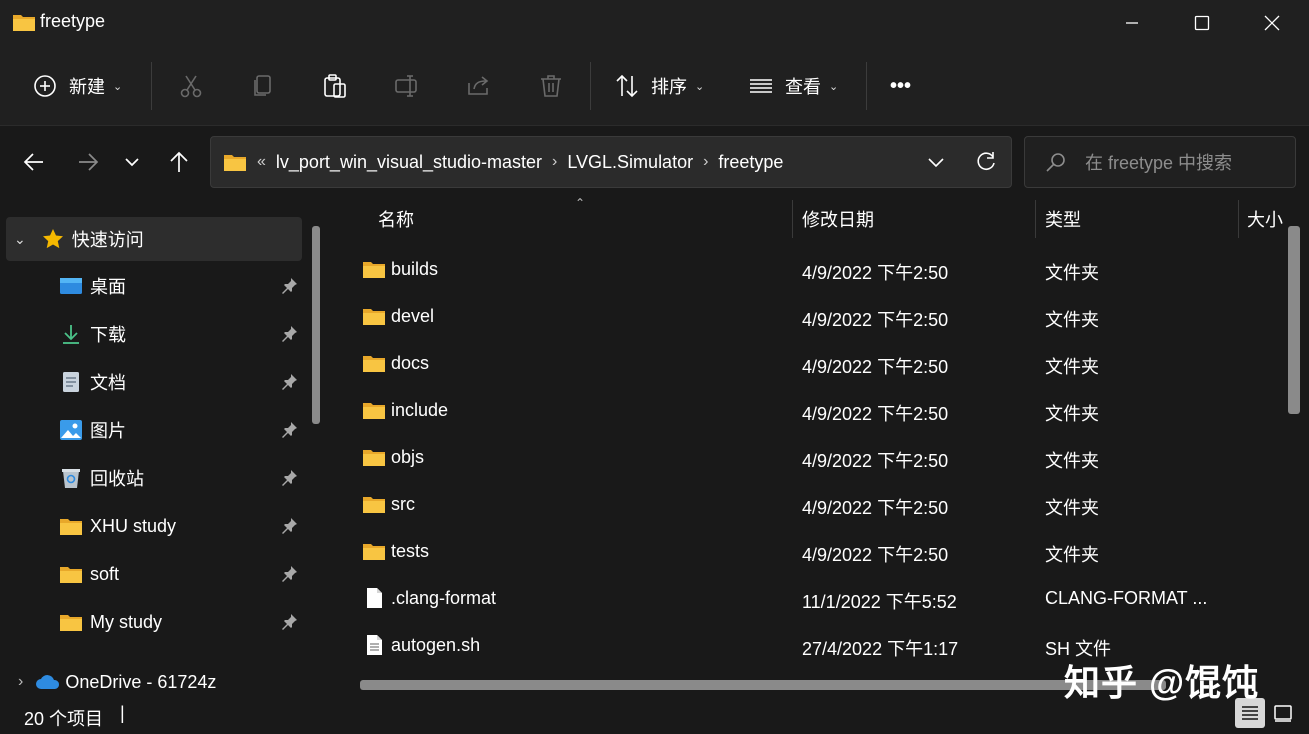 The height and width of the screenshot is (734, 1309). What do you see at coordinates (838, 219) in the screenshot?
I see `column-header-date: 修改日期` at bounding box center [838, 219].